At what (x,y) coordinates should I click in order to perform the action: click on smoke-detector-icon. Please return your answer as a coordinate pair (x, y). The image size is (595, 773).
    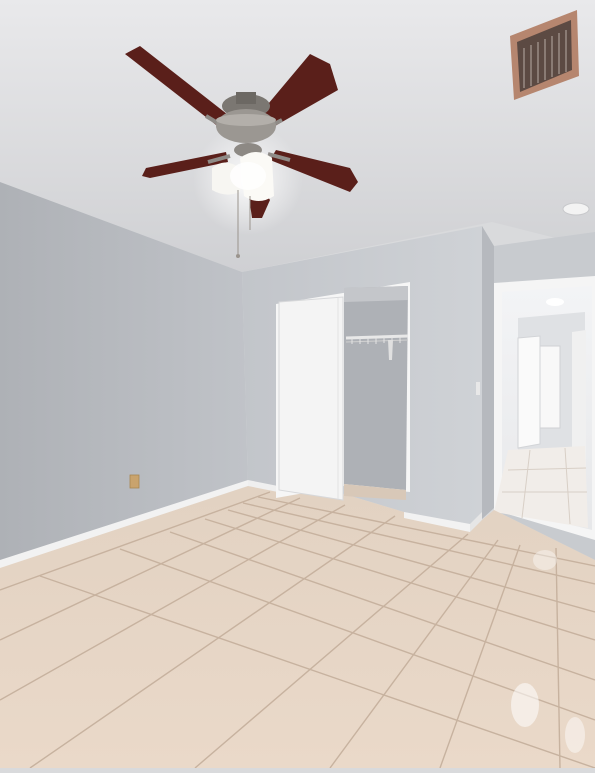
    Looking at the image, I should click on (576, 209).